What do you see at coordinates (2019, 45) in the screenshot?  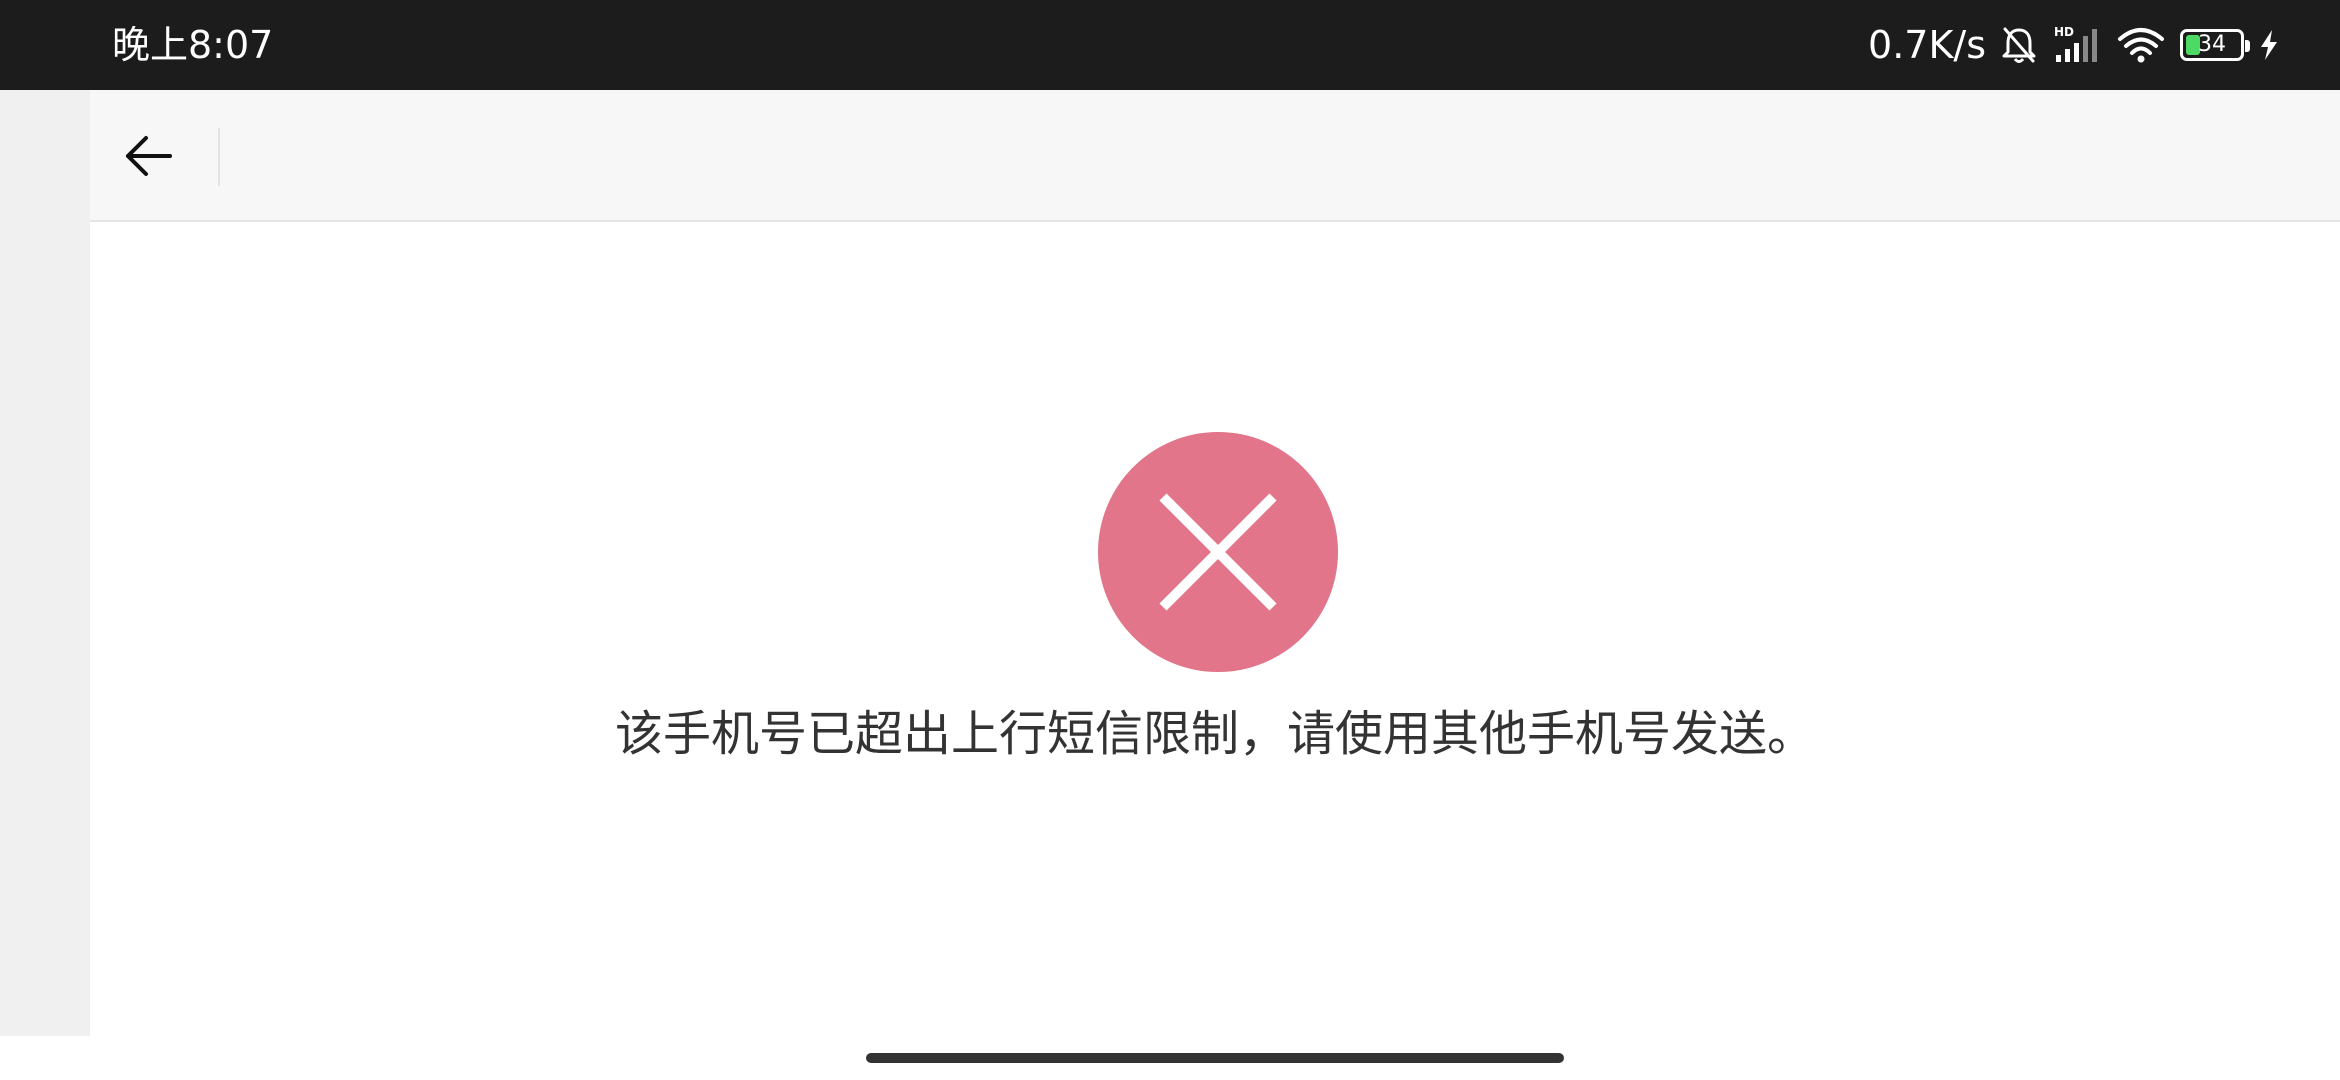 I see `mute-bell-icon` at bounding box center [2019, 45].